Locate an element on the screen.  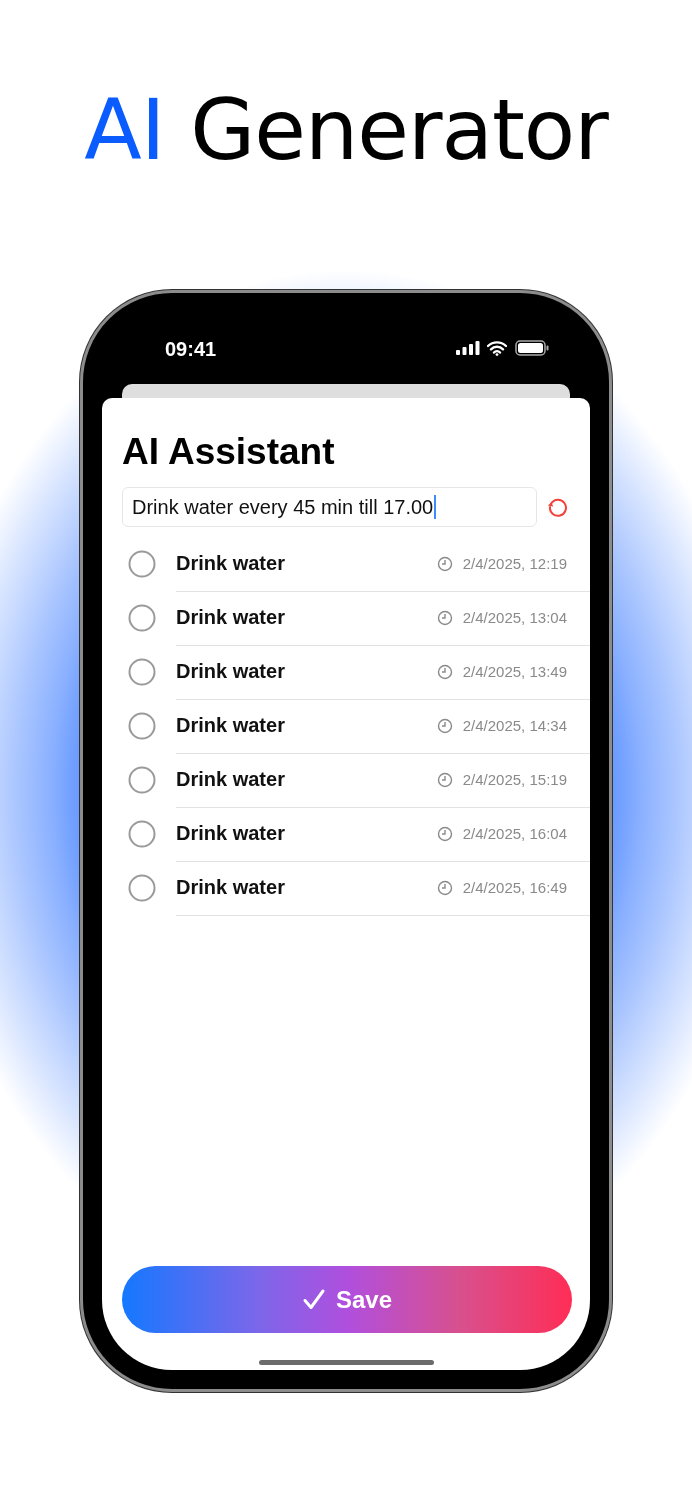
task-time: 2/4/2025, 13:49 is located at coordinates (514, 671).